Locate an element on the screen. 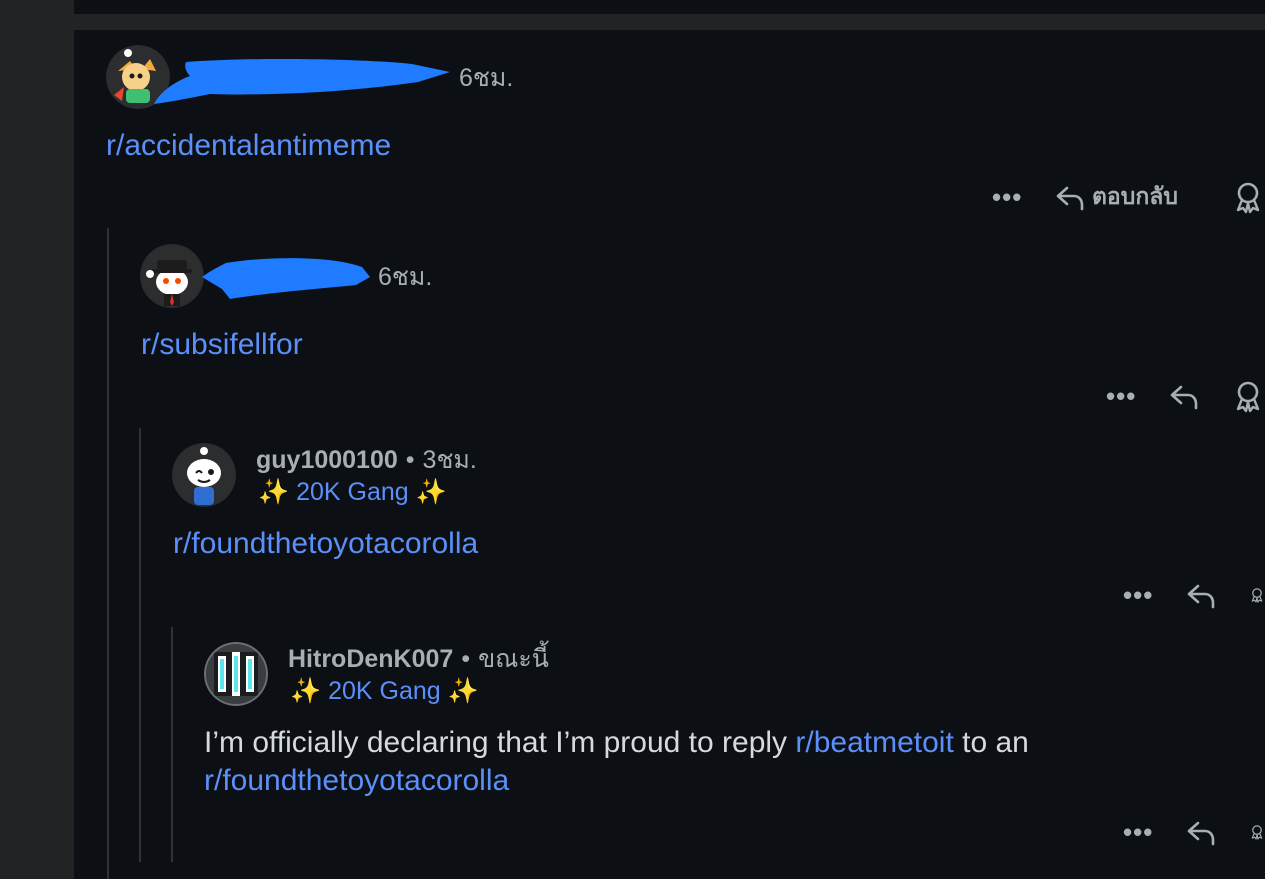 This screenshot has height=879, width=1265. left-gutter is located at coordinates (37, 439).